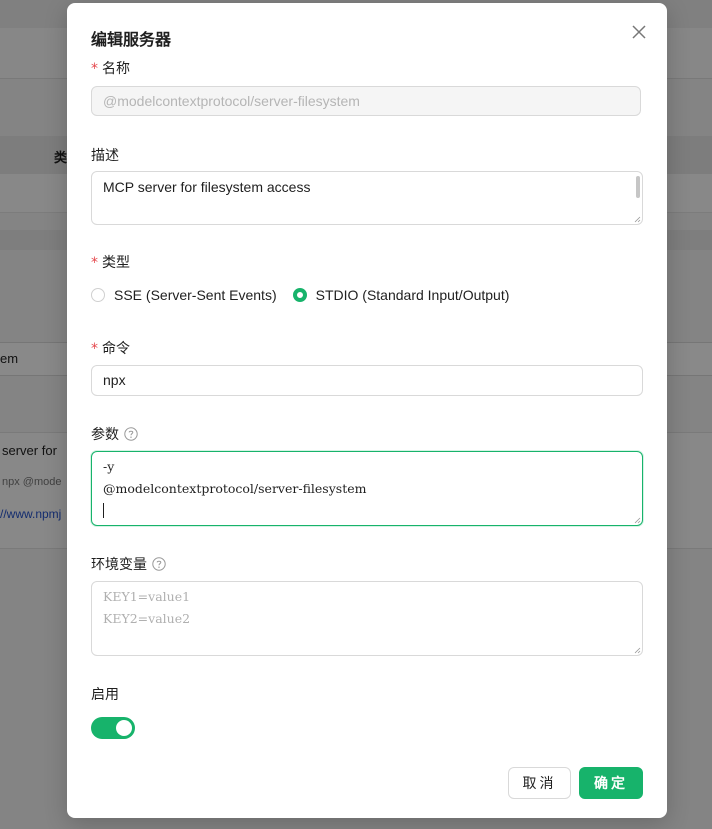 This screenshot has width=712, height=829. What do you see at coordinates (147, 618) in the screenshot?
I see `env-placeholder-line: KEY2=value2` at bounding box center [147, 618].